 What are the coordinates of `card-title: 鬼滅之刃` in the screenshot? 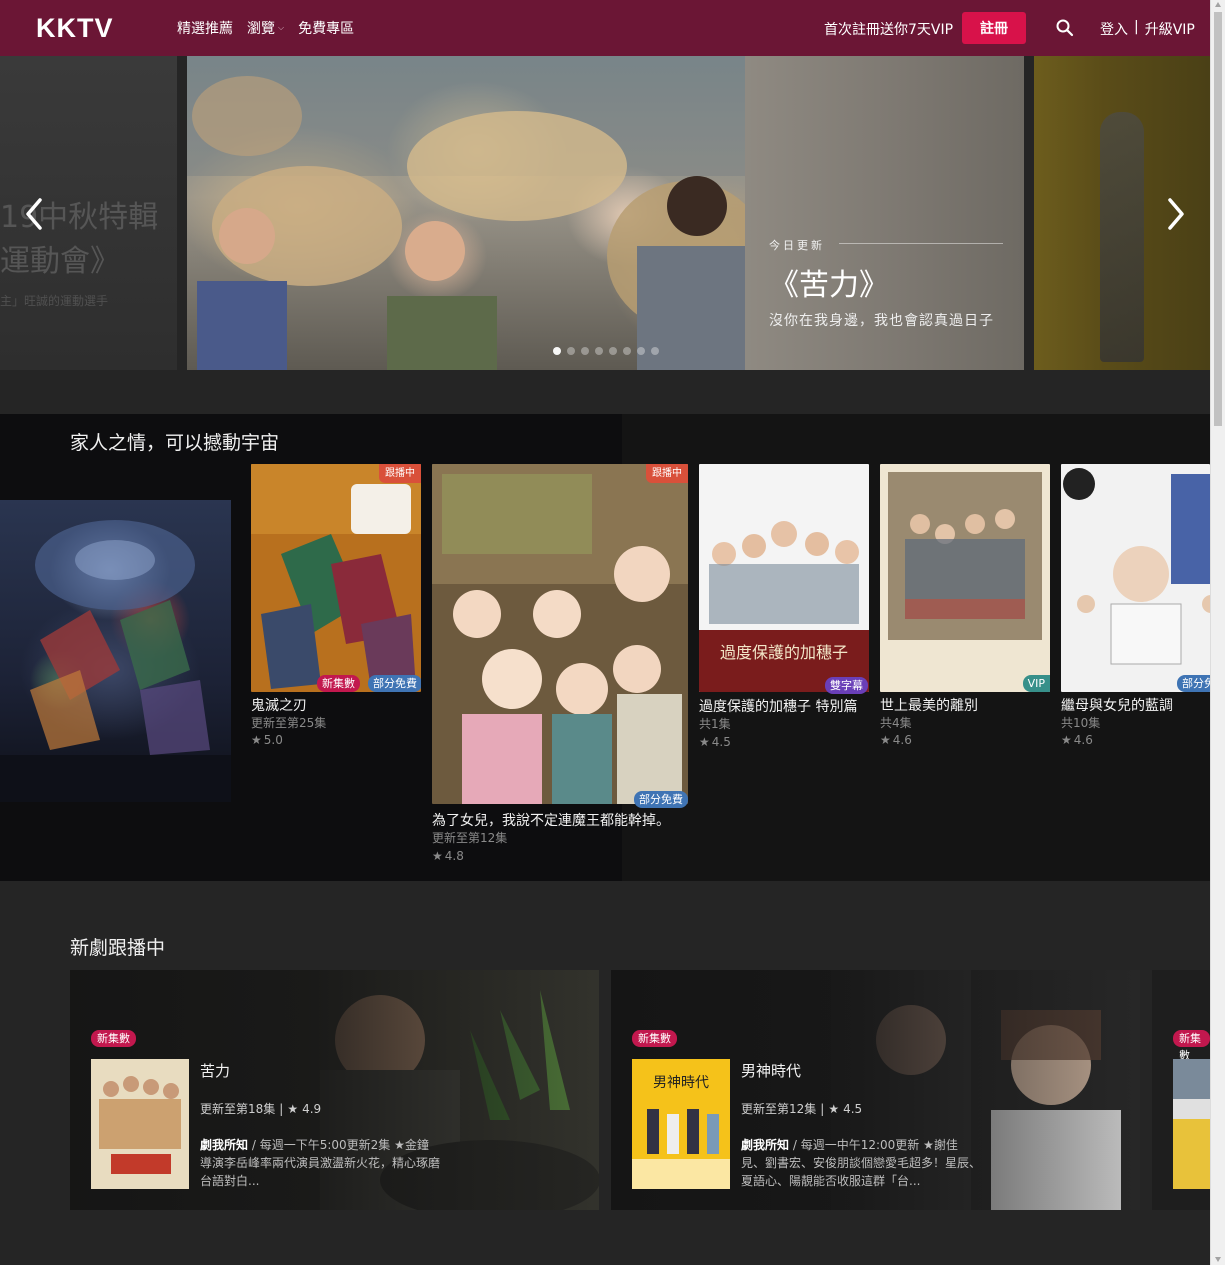 It's located at (279, 706).